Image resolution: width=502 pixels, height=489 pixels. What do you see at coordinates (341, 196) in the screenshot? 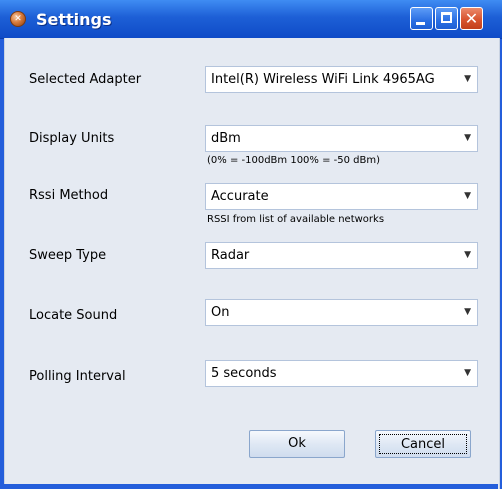
I see `rssi-method-dropdown: Accurate ▼` at bounding box center [341, 196].